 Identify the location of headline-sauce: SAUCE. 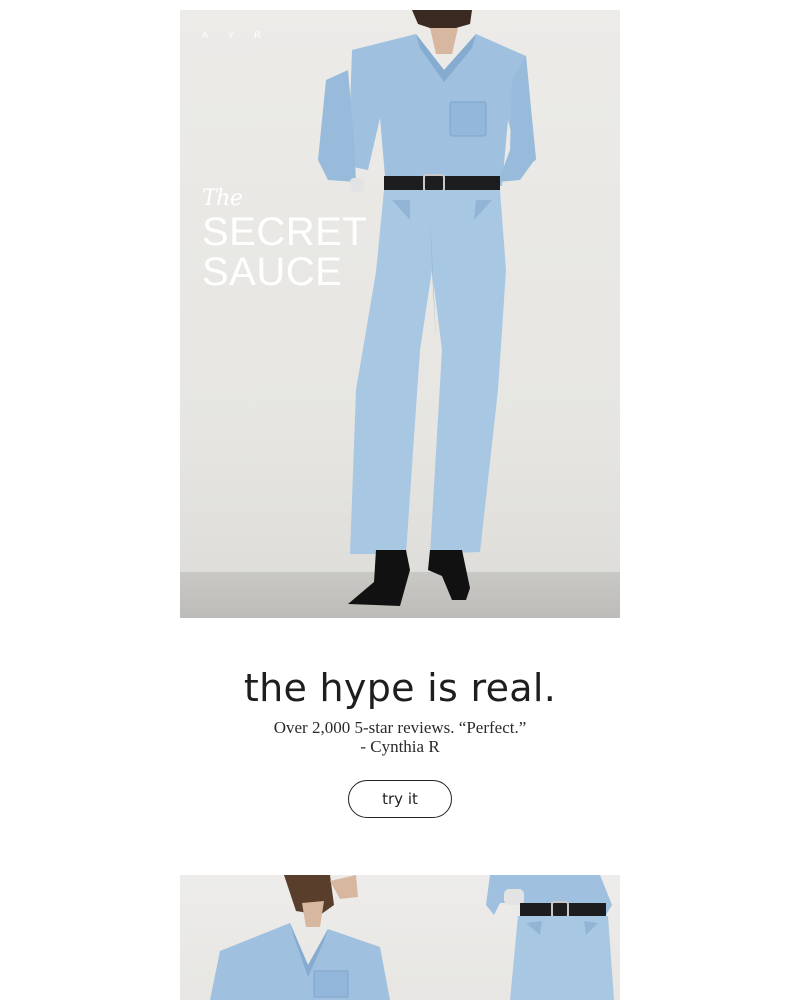
(272, 272).